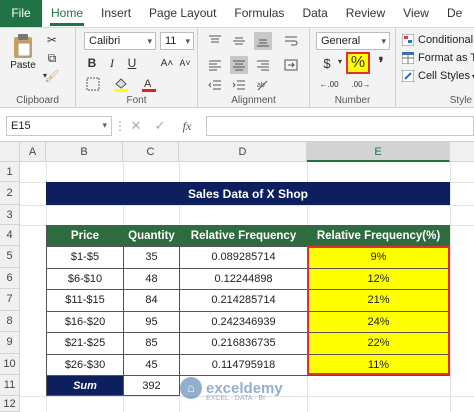 The image size is (474, 412). I want to click on row-header-11: 11, so click(10, 385).